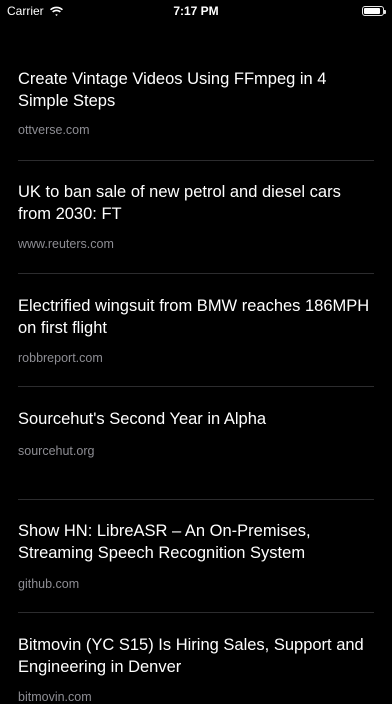 The height and width of the screenshot is (704, 392). Describe the element at coordinates (56, 451) in the screenshot. I see `story-domain: sourcehut.org` at that location.